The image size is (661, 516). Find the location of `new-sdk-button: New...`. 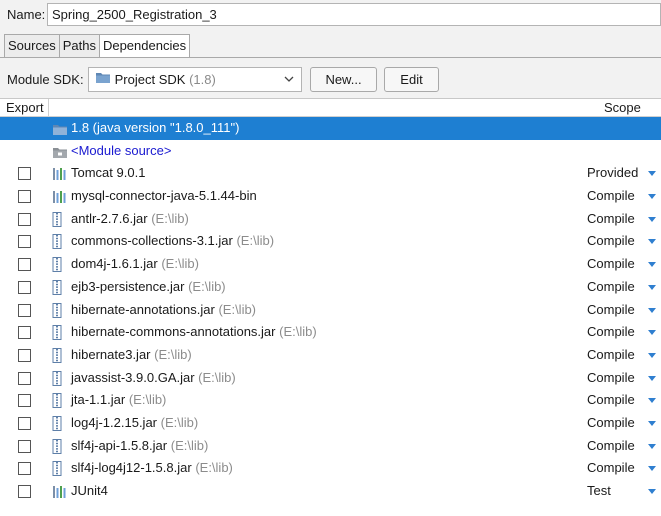

new-sdk-button: New... is located at coordinates (343, 79).